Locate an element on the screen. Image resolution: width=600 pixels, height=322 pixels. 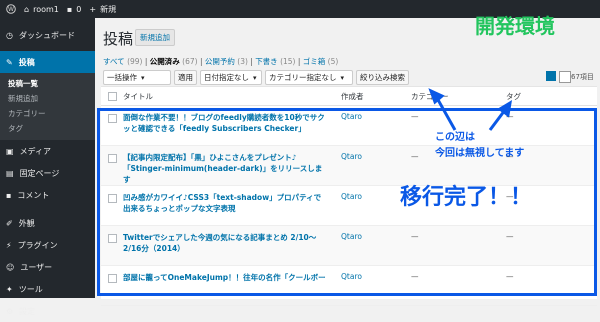
settings-icon: ⚙ is located at coordinates (10, 311).